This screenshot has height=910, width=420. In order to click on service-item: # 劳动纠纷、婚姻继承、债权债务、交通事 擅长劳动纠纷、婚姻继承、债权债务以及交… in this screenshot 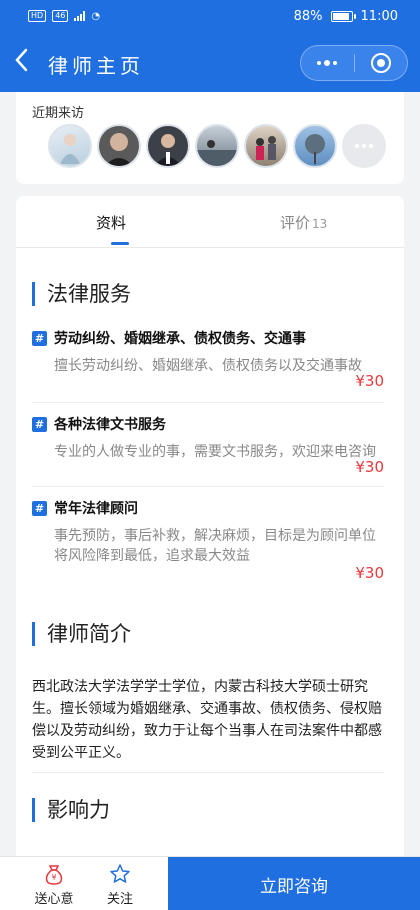, I will do `click(208, 359)`.